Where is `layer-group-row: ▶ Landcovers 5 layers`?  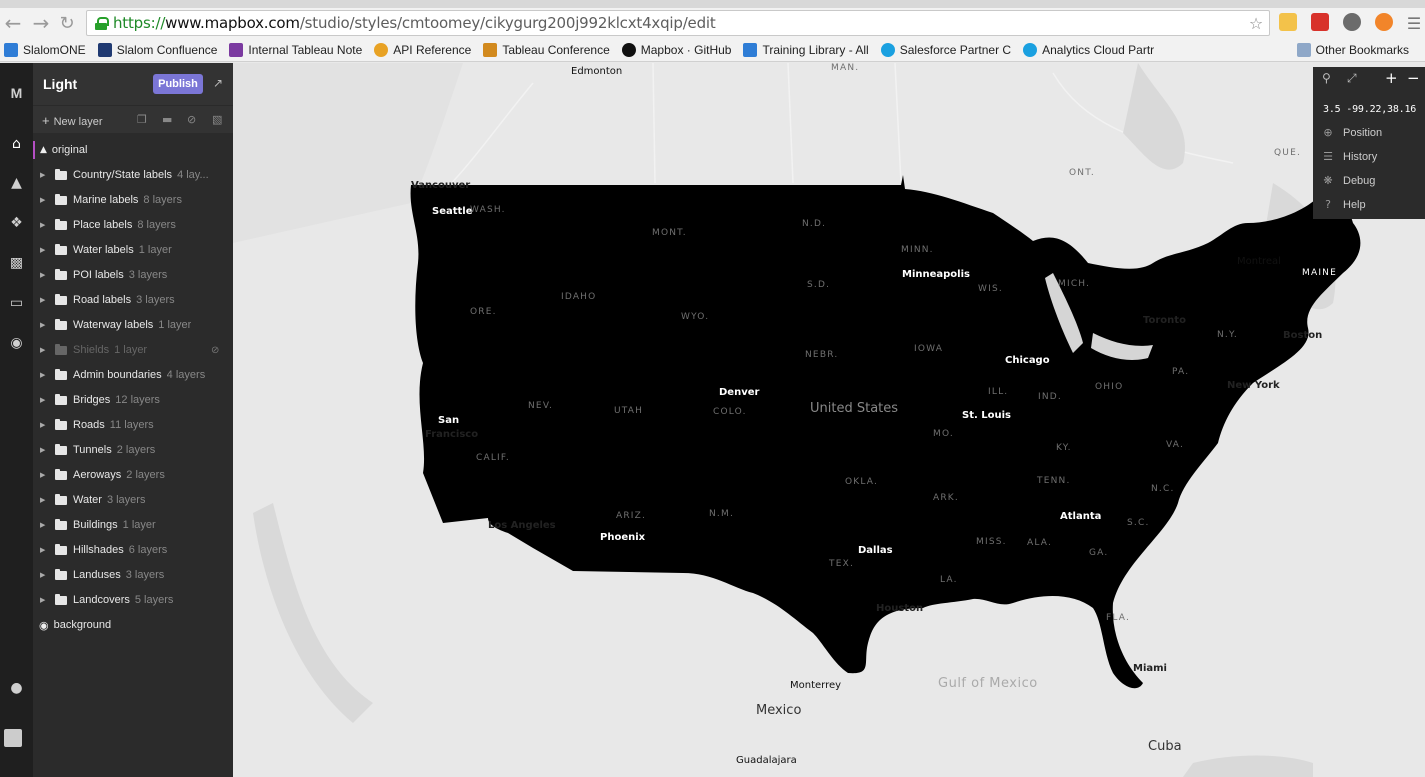
layer-group-row: ▶ Landcovers 5 layers is located at coordinates (133, 600).